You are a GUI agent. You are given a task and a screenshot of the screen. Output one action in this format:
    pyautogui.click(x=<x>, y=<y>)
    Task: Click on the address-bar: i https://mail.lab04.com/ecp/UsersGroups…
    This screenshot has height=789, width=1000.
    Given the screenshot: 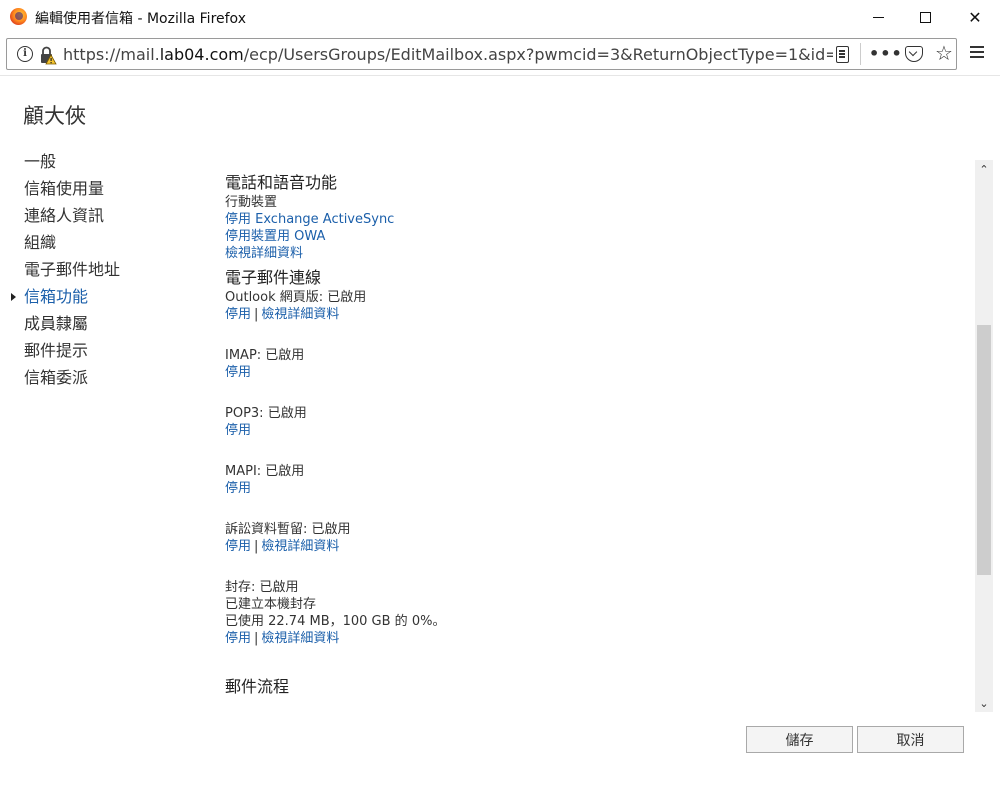 What is the action you would take?
    pyautogui.click(x=481, y=54)
    